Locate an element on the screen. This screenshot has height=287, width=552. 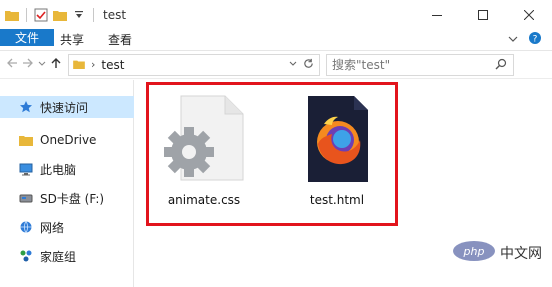
search-input: 搜索"test" is located at coordinates (420, 64).